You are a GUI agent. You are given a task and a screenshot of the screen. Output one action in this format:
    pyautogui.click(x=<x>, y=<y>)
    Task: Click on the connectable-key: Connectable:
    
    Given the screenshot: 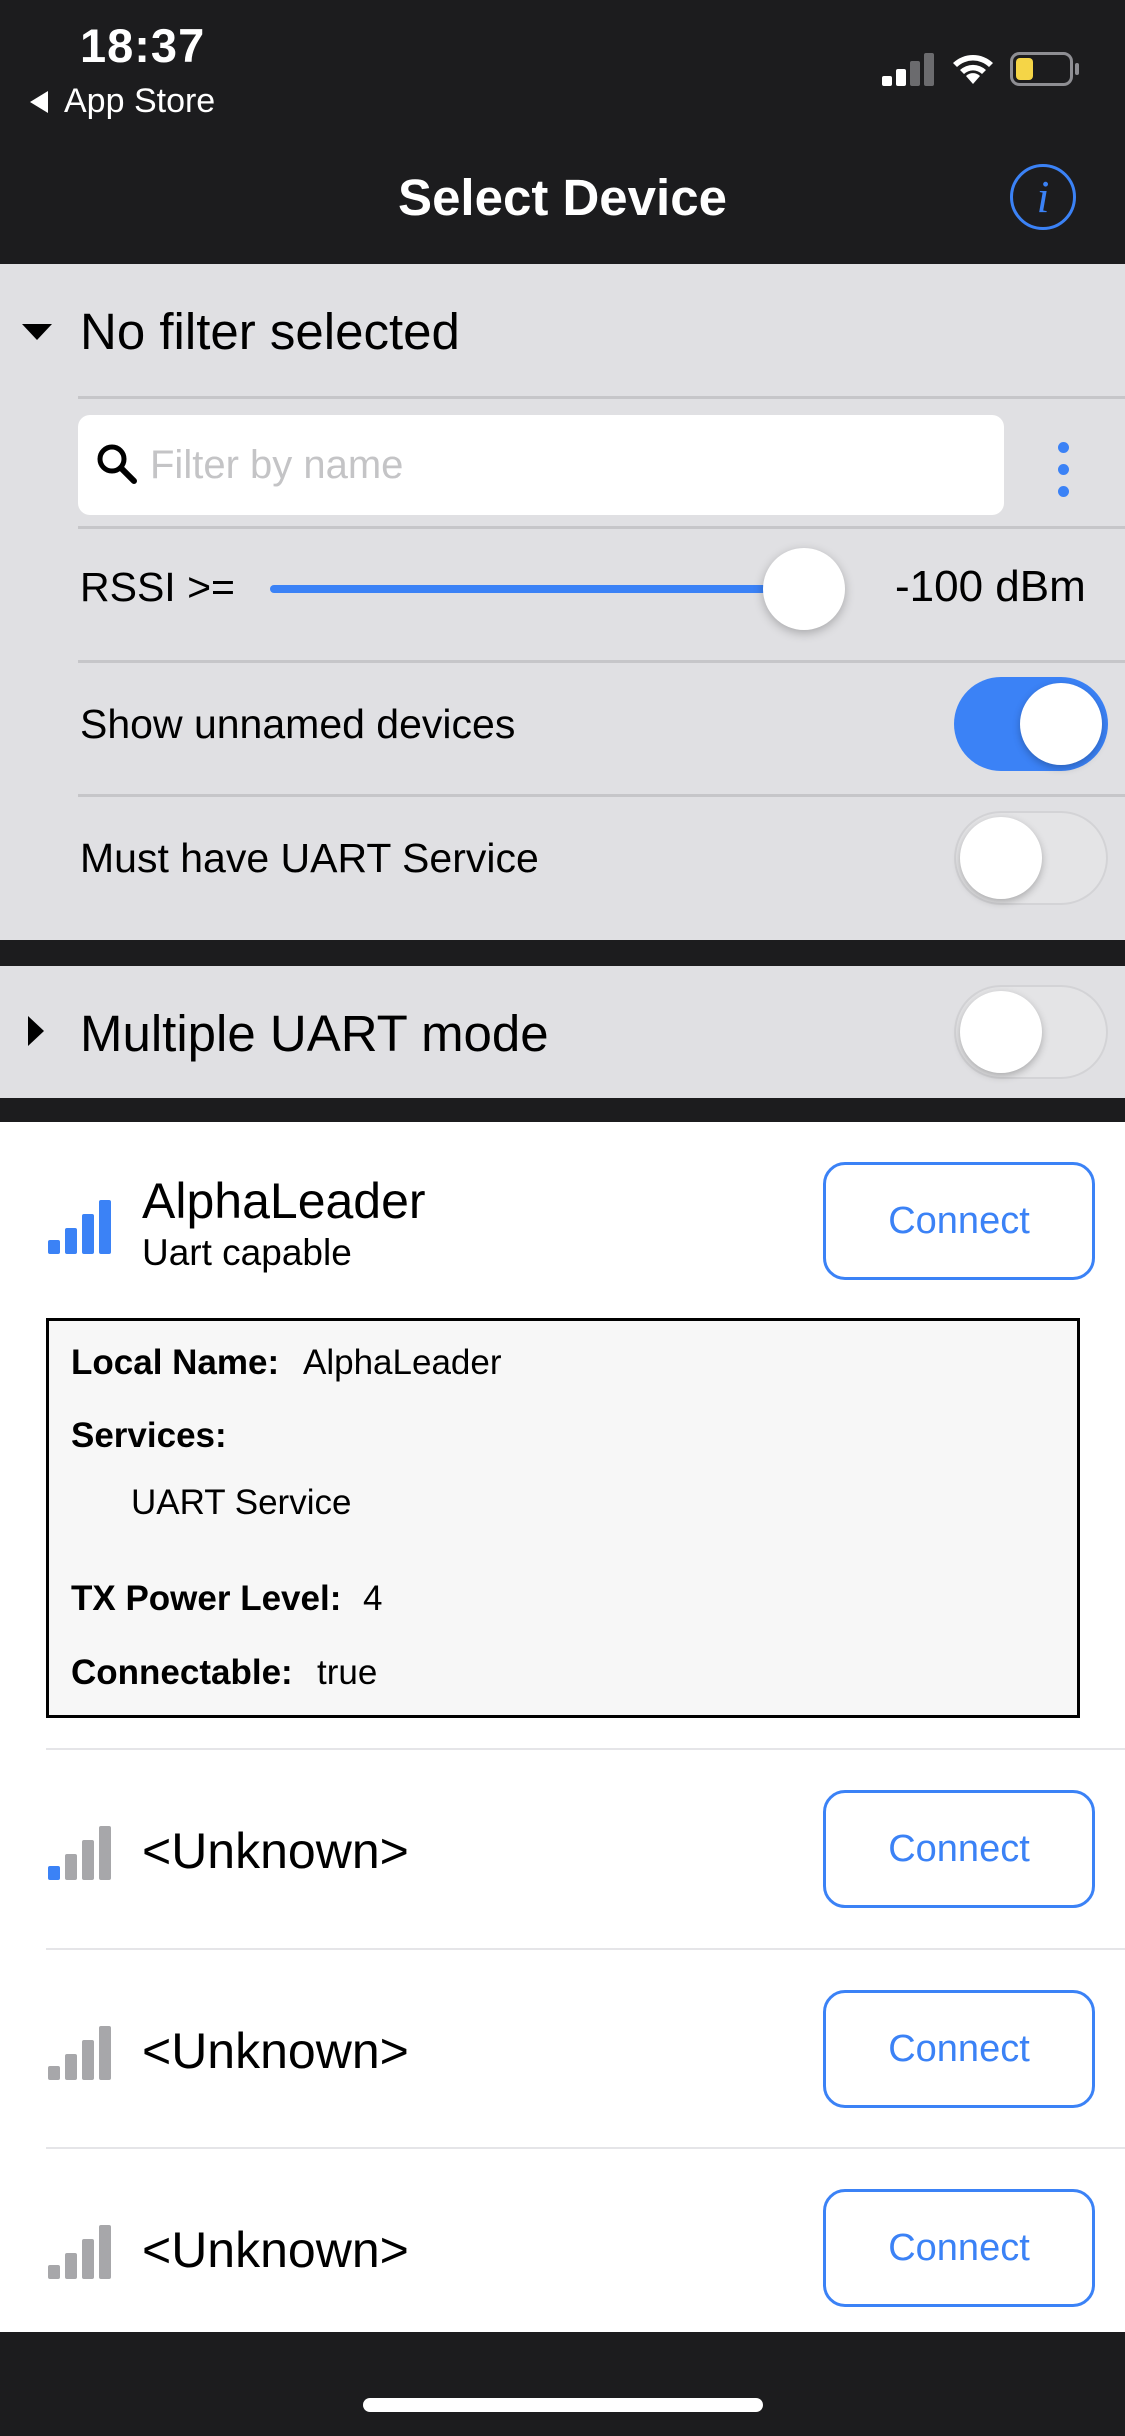 What is the action you would take?
    pyautogui.click(x=182, y=1672)
    